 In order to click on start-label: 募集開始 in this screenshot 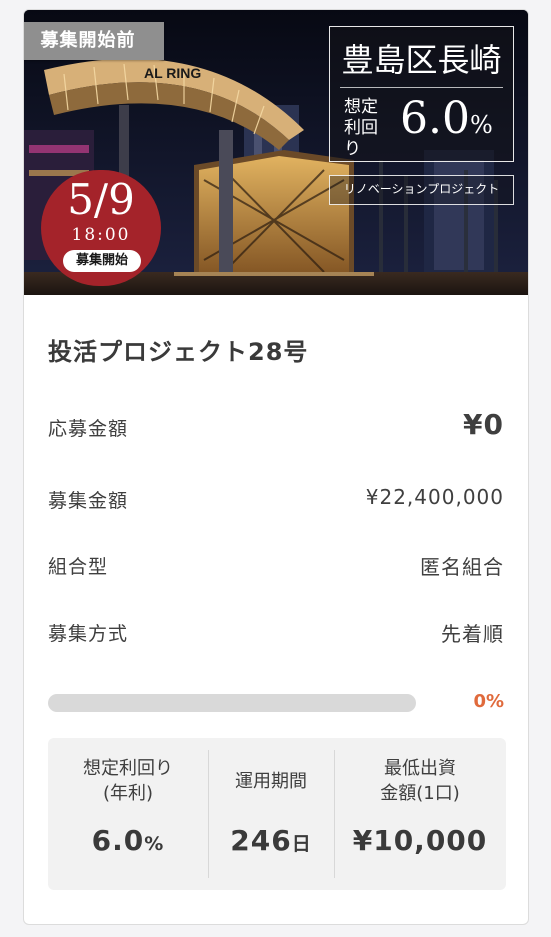, I will do `click(102, 261)`.